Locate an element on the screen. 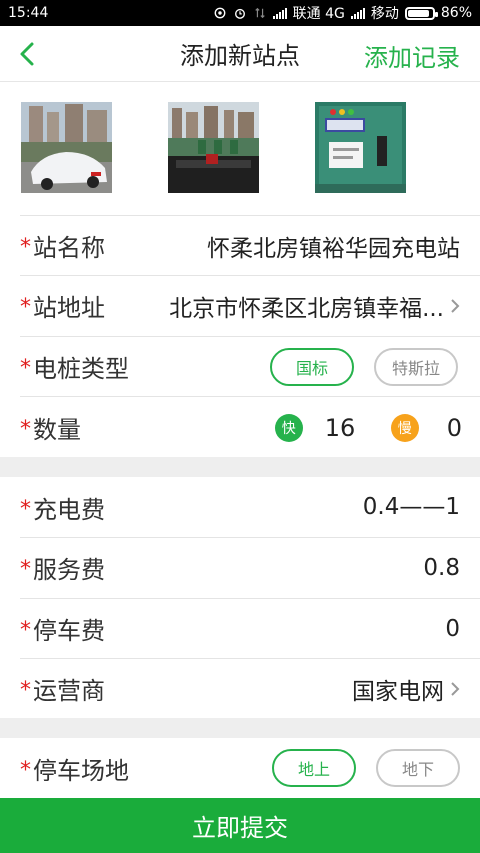  battery-icon is located at coordinates (421, 13).